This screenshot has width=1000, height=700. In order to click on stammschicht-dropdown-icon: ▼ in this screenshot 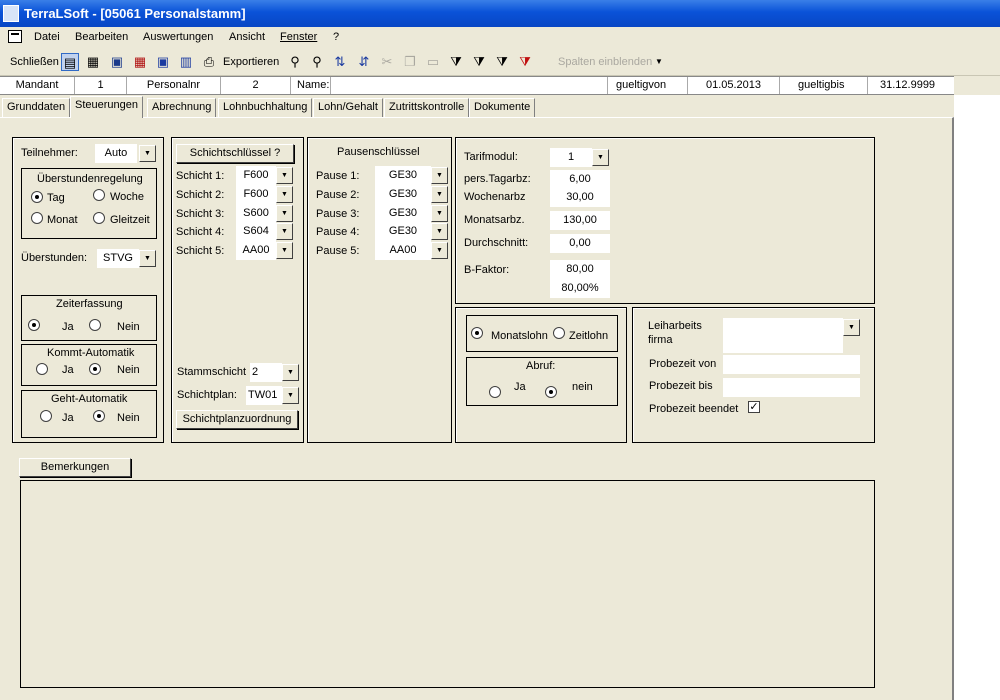, I will do `click(290, 372)`.